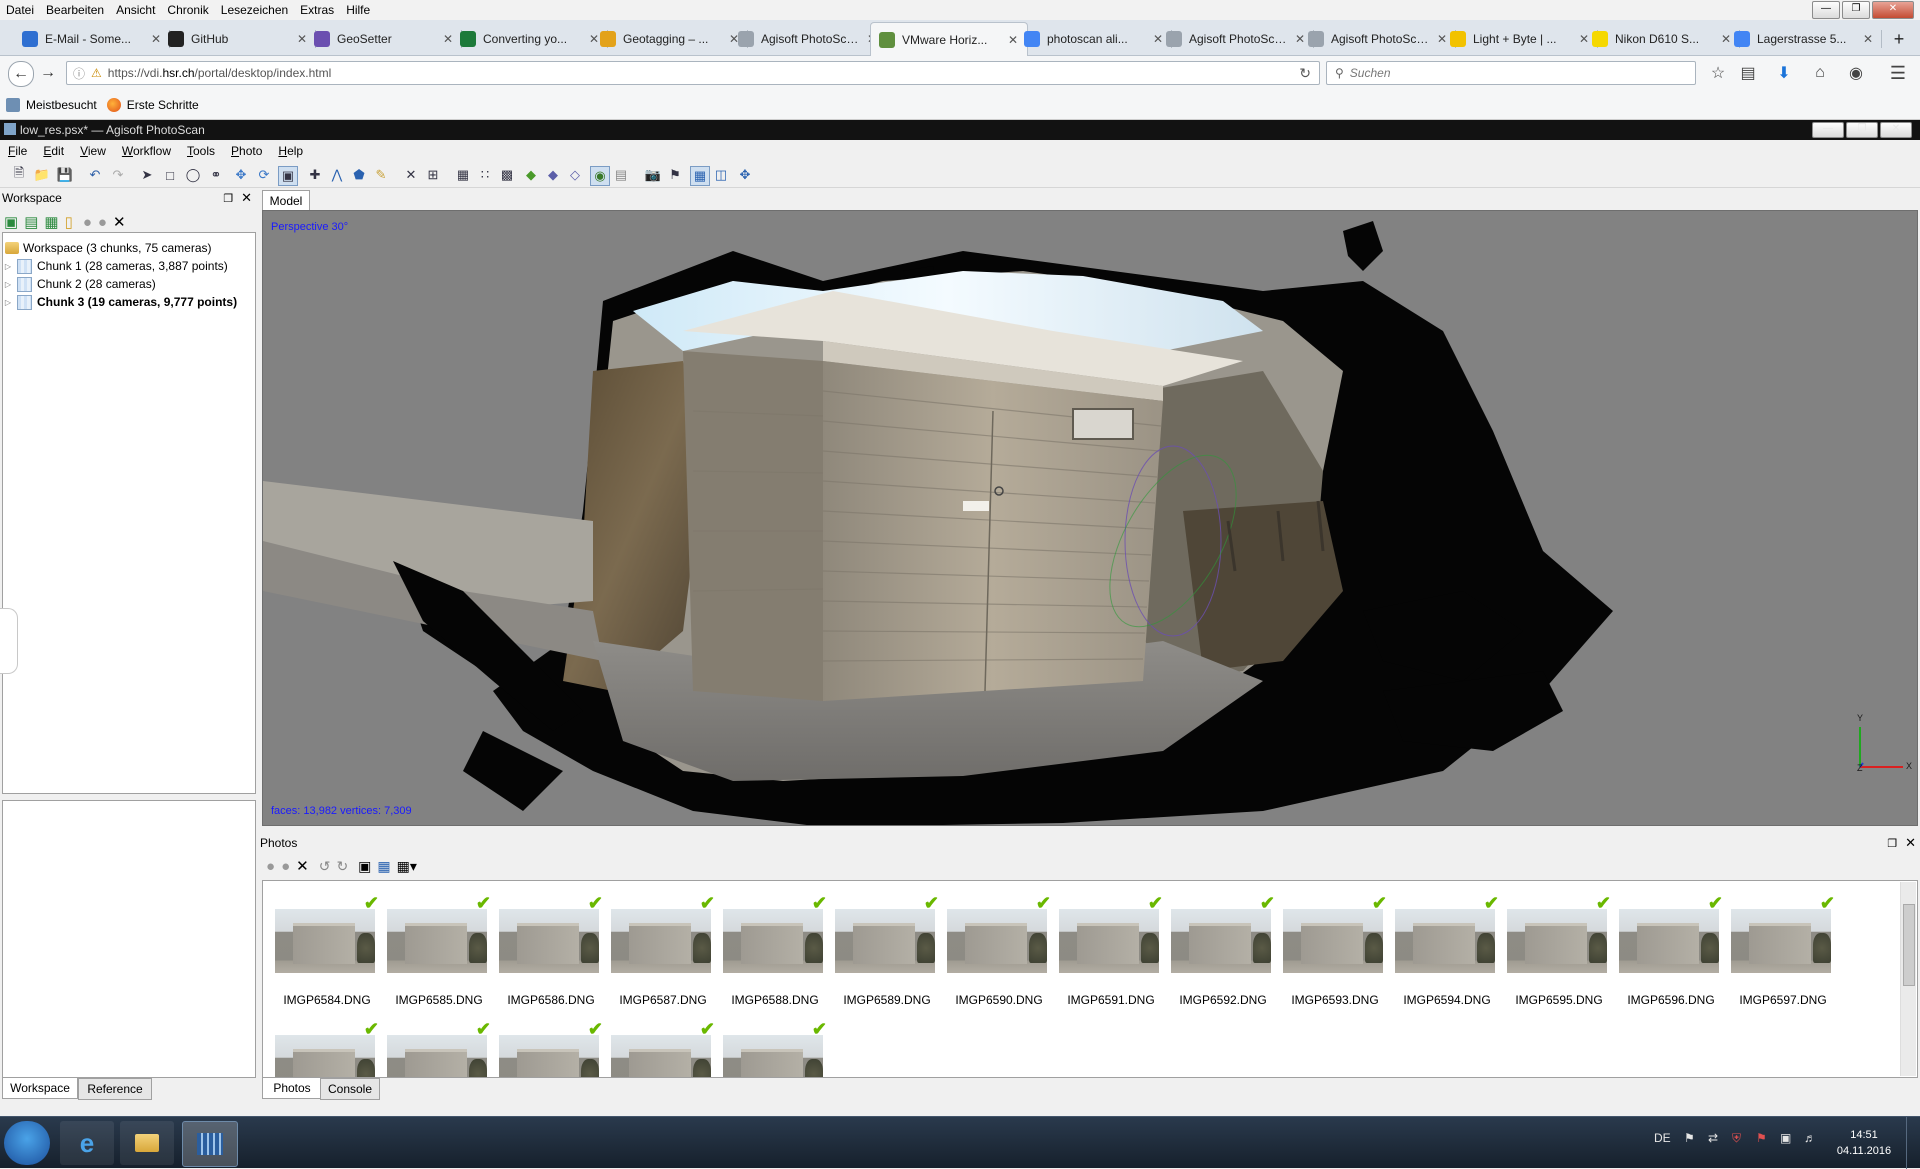 The width and height of the screenshot is (1920, 1169). I want to click on photo-thumbnail: ✔ IMGP6593.DNG, so click(1335, 944).